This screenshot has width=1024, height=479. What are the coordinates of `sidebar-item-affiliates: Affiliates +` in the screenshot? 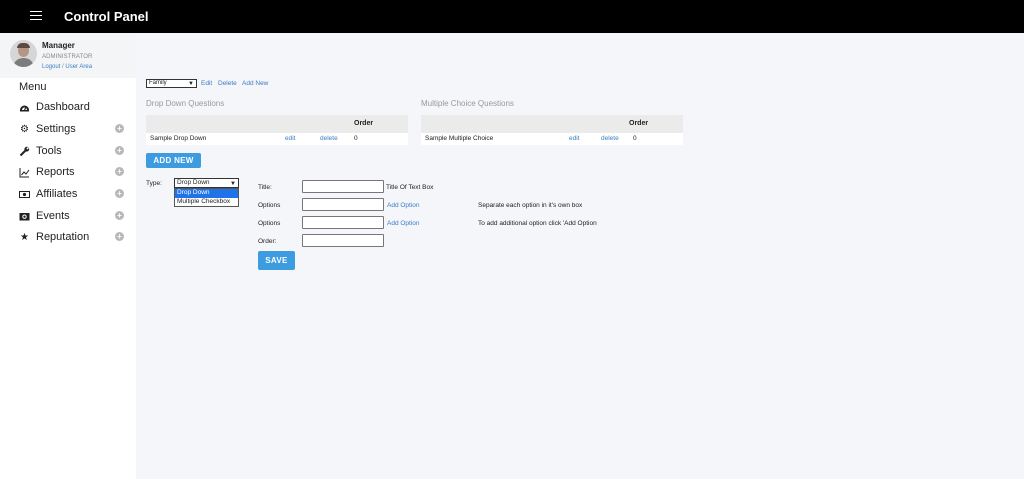 It's located at (68, 195).